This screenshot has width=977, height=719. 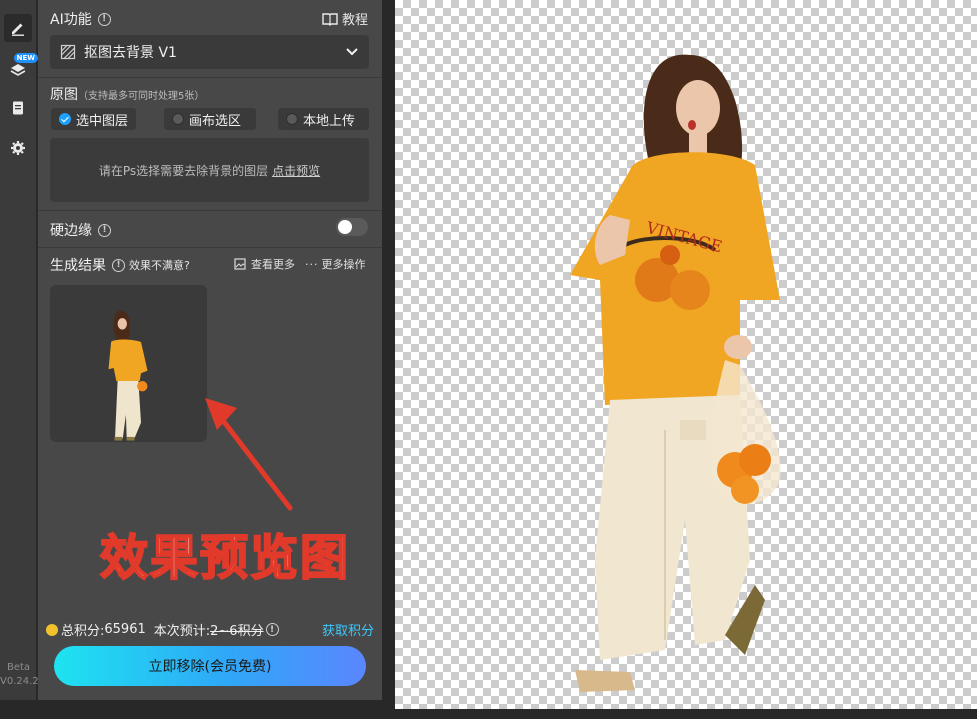 What do you see at coordinates (130, 53) in the screenshot?
I see `dropdown-selected-value: 抠图去背景 V1` at bounding box center [130, 53].